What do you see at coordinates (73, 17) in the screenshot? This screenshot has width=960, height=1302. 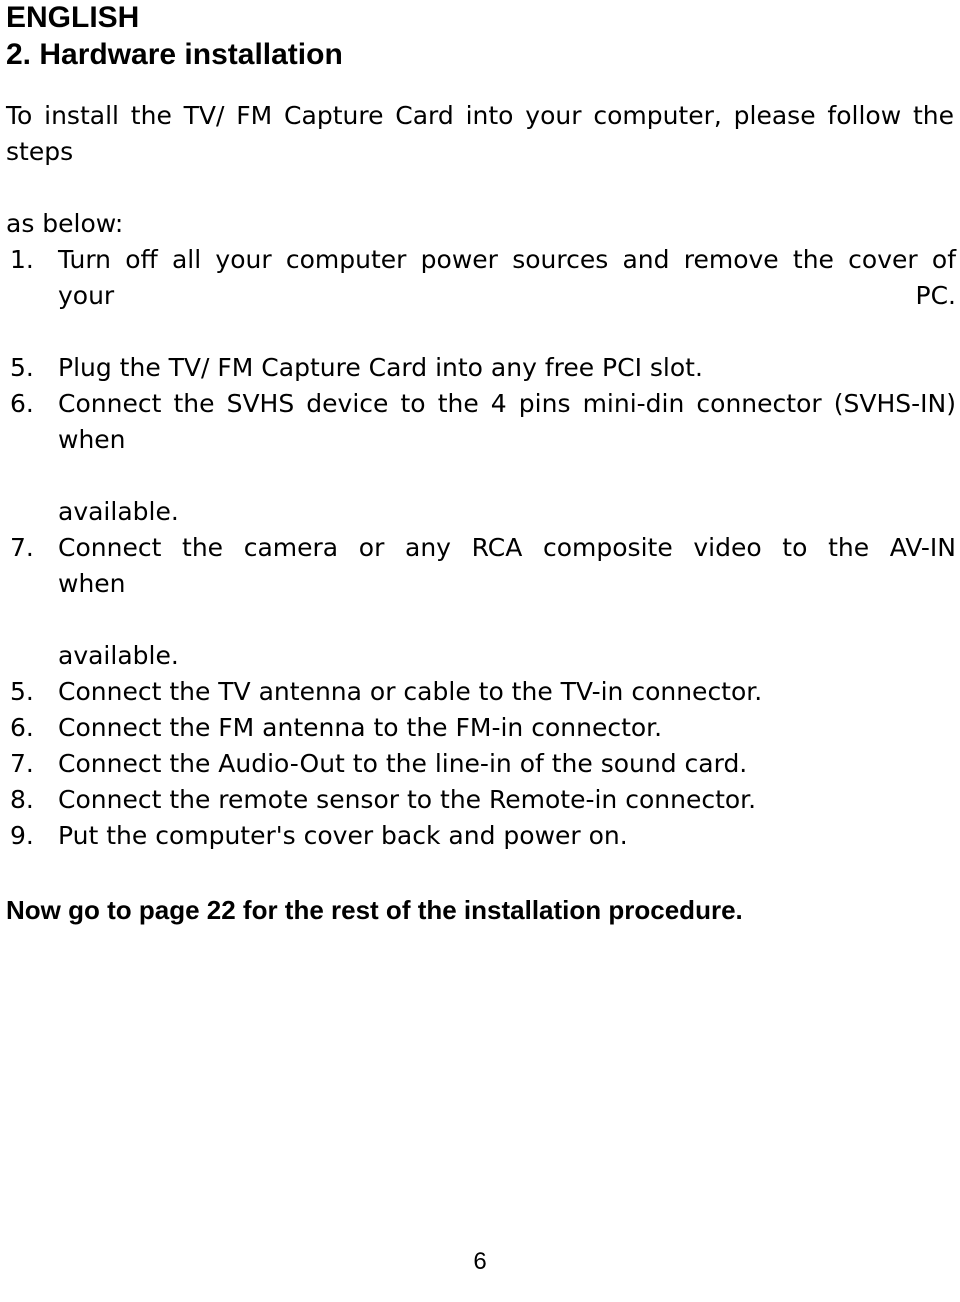 I see `language-header: ENGLISH` at bounding box center [73, 17].